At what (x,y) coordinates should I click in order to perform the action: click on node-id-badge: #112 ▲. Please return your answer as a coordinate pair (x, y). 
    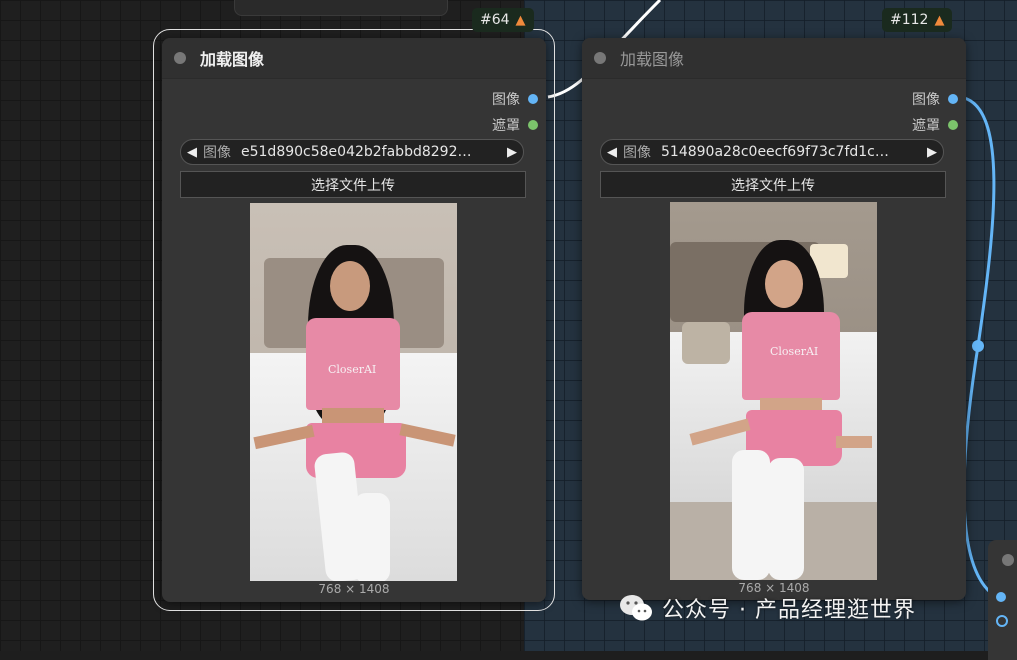
    Looking at the image, I should click on (917, 20).